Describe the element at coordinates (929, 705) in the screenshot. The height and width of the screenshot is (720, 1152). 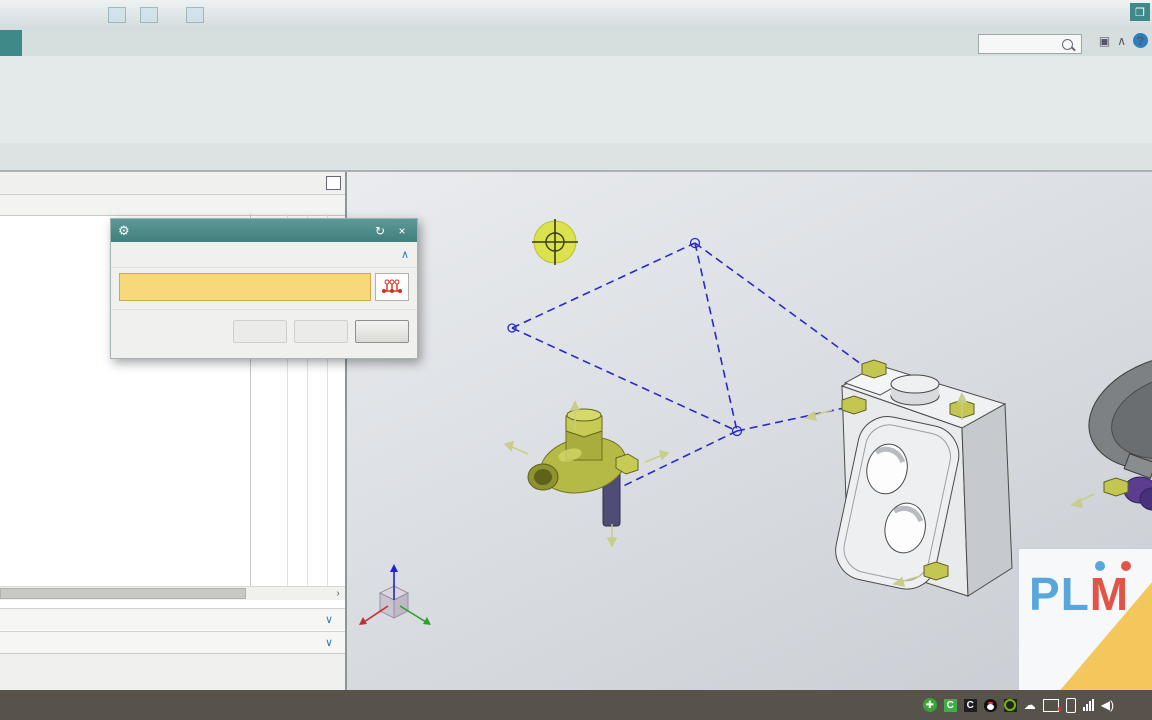
I see `tray-green-plus-icon: ✚` at that location.